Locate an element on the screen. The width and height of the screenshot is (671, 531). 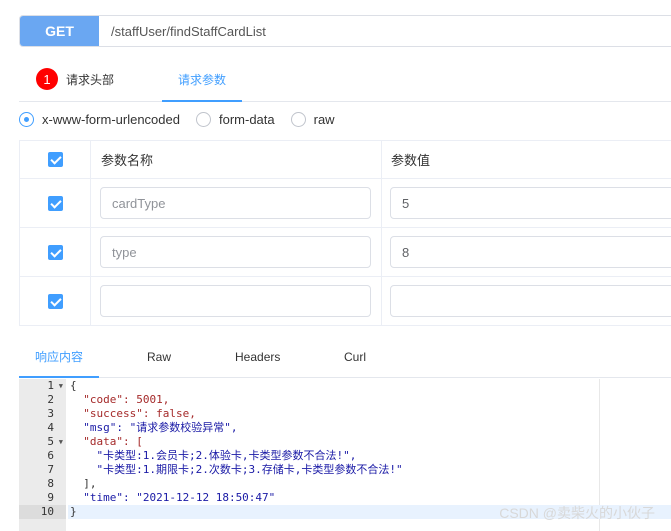
code-line: "卡类型:1.期限卡;2.次数卡;3.存储卡,卡类型参数不合法!" is located at coordinates (236, 469).